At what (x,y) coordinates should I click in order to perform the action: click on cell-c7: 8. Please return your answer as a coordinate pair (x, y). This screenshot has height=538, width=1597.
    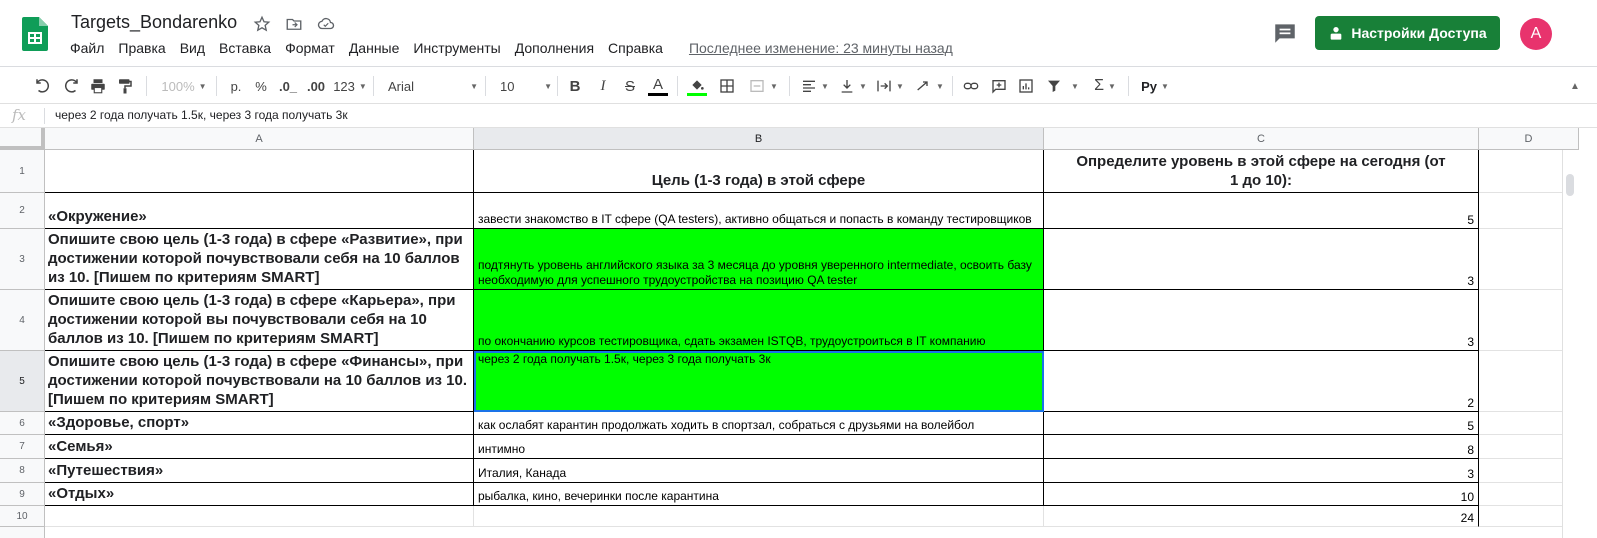
    Looking at the image, I should click on (1261, 447).